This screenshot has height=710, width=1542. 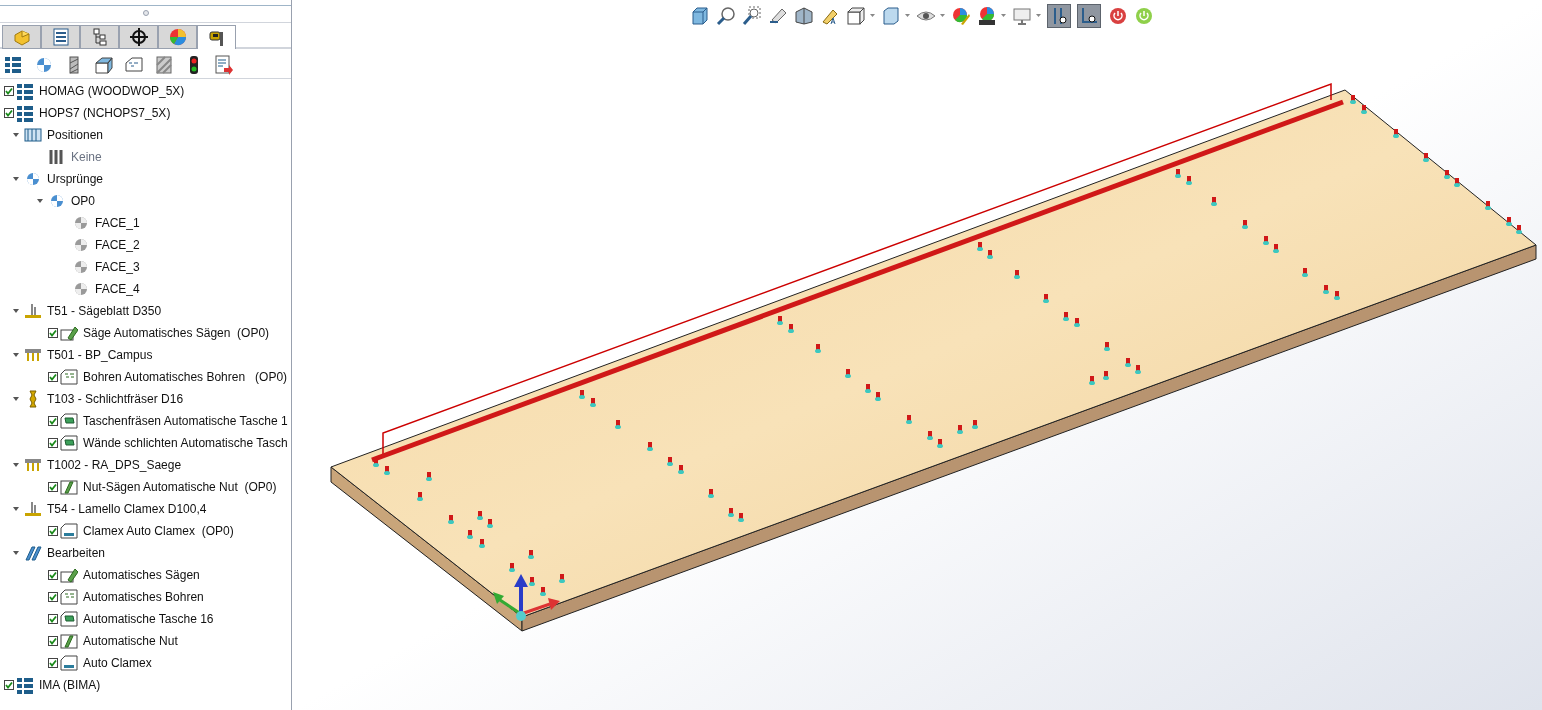 What do you see at coordinates (185, 421) in the screenshot?
I see `tree-item-label: Taschenfräsen Automatische Tasche 1` at bounding box center [185, 421].